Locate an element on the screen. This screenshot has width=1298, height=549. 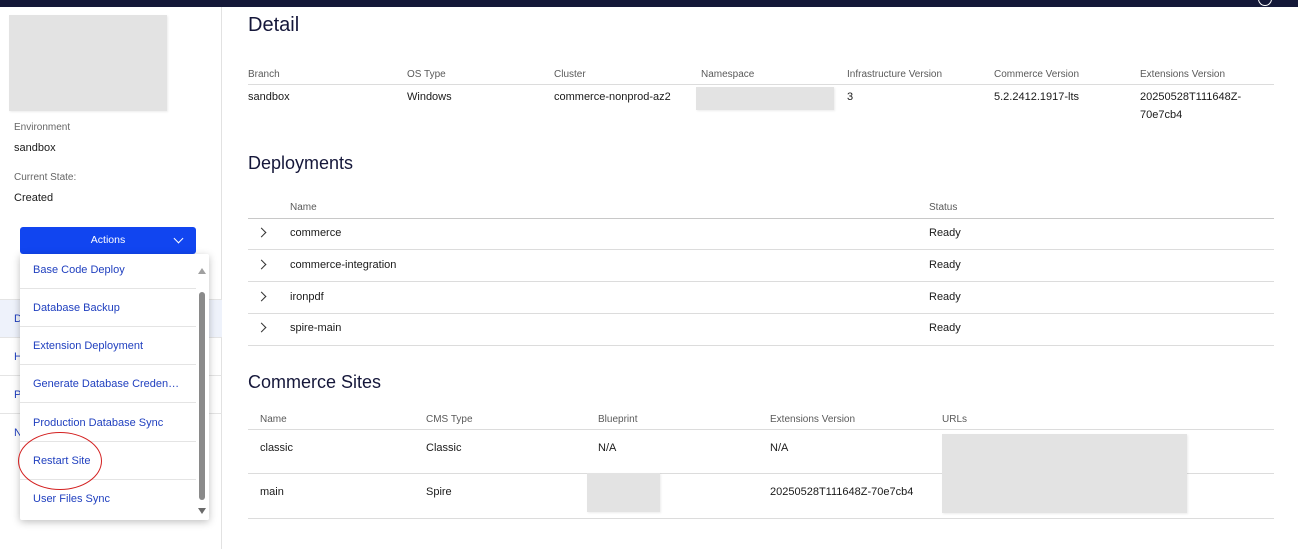
sites-header-urls: URLs is located at coordinates (955, 419).